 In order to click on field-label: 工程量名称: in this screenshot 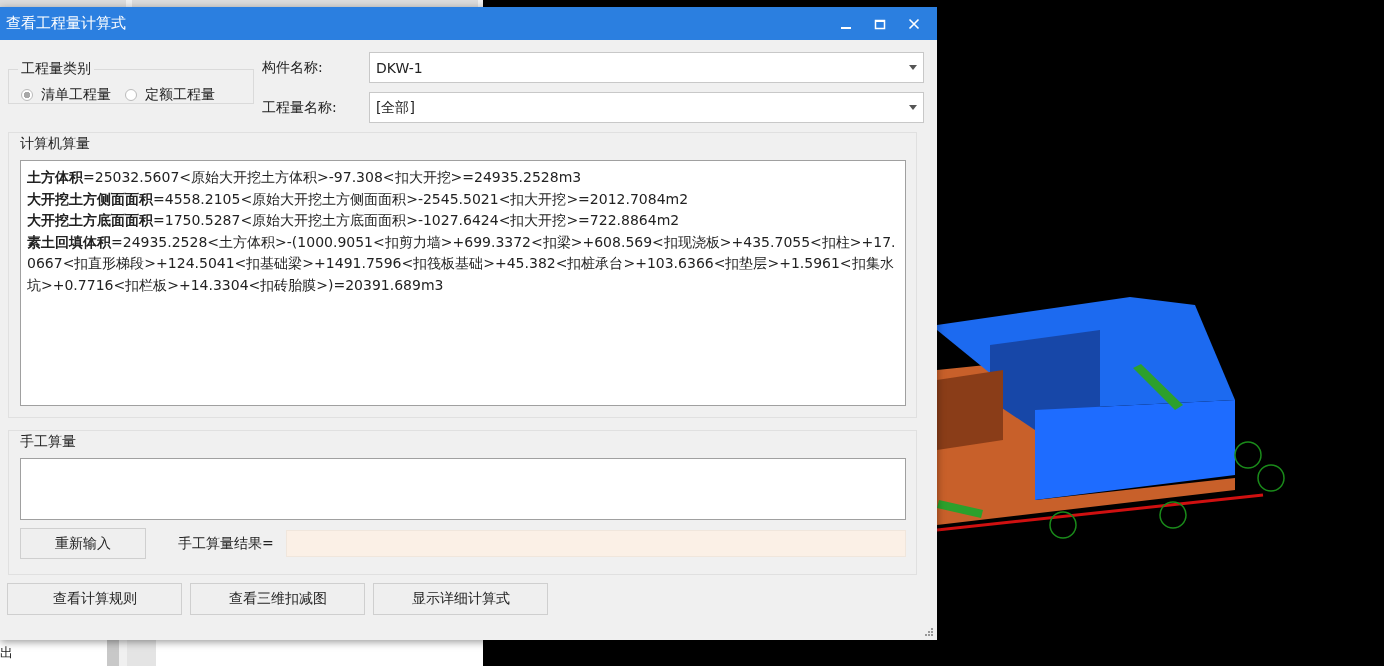, I will do `click(300, 107)`.